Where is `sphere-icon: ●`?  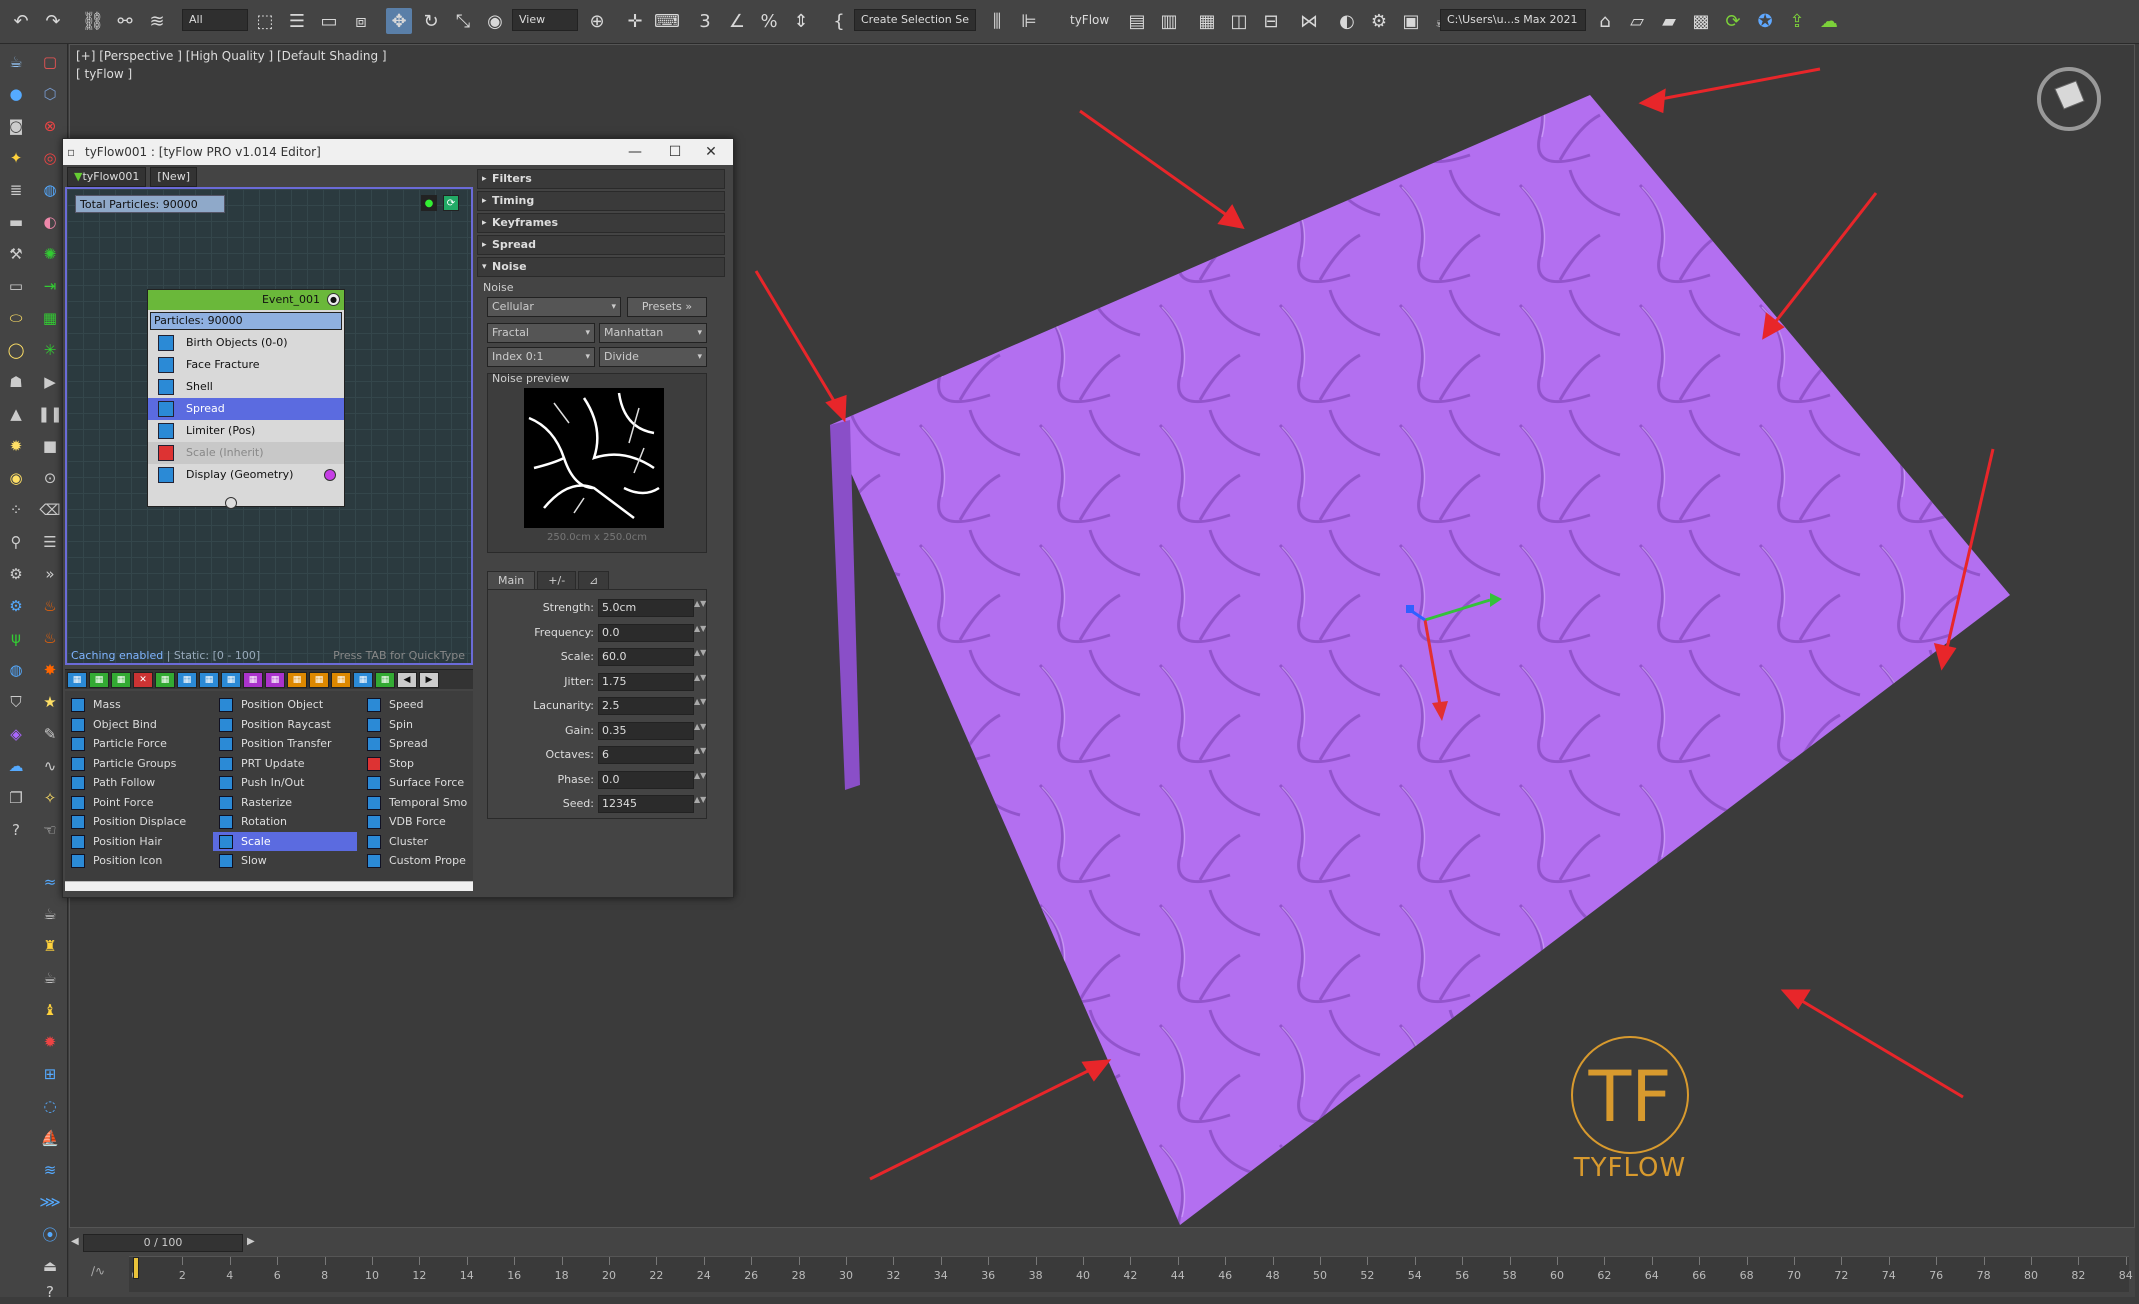
sphere-icon: ● is located at coordinates (16, 94).